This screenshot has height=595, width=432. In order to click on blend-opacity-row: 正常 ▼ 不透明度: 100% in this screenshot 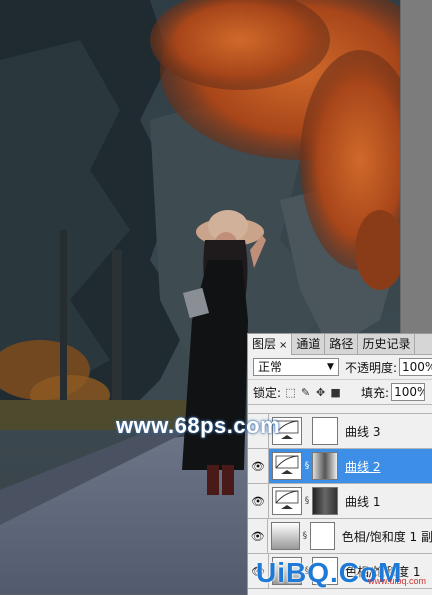, I will do `click(340, 367)`.